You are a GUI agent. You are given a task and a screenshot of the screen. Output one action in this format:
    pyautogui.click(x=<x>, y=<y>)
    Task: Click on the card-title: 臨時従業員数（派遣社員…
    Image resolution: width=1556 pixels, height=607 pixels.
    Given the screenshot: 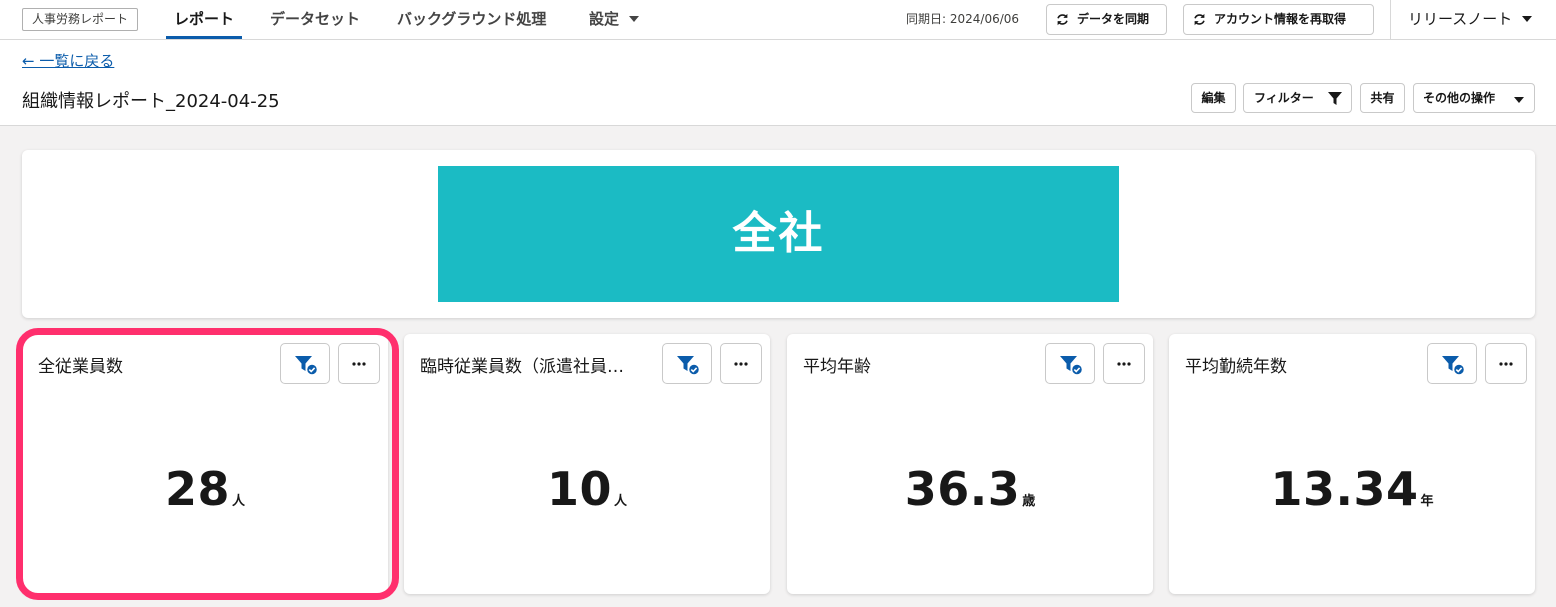 What is the action you would take?
    pyautogui.click(x=522, y=367)
    